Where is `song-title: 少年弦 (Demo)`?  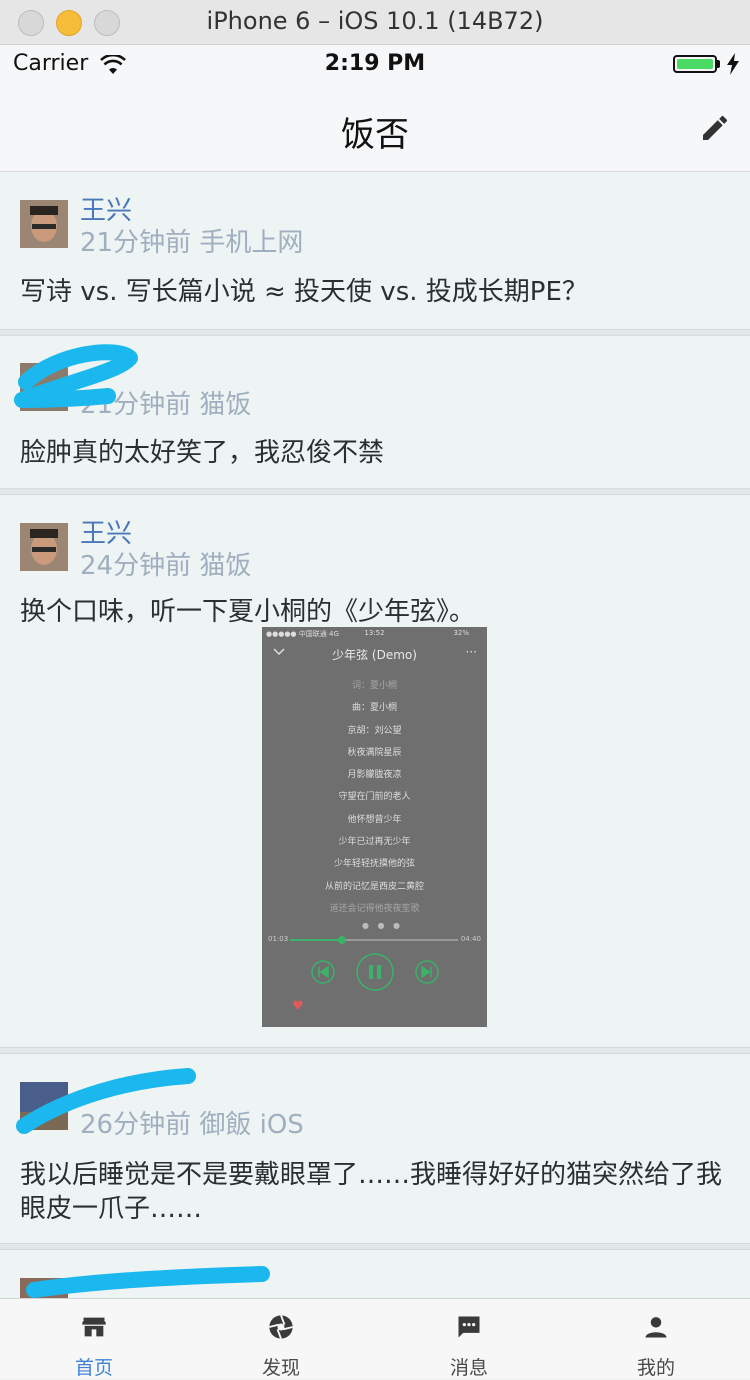
song-title: 少年弦 (Demo) is located at coordinates (374, 655).